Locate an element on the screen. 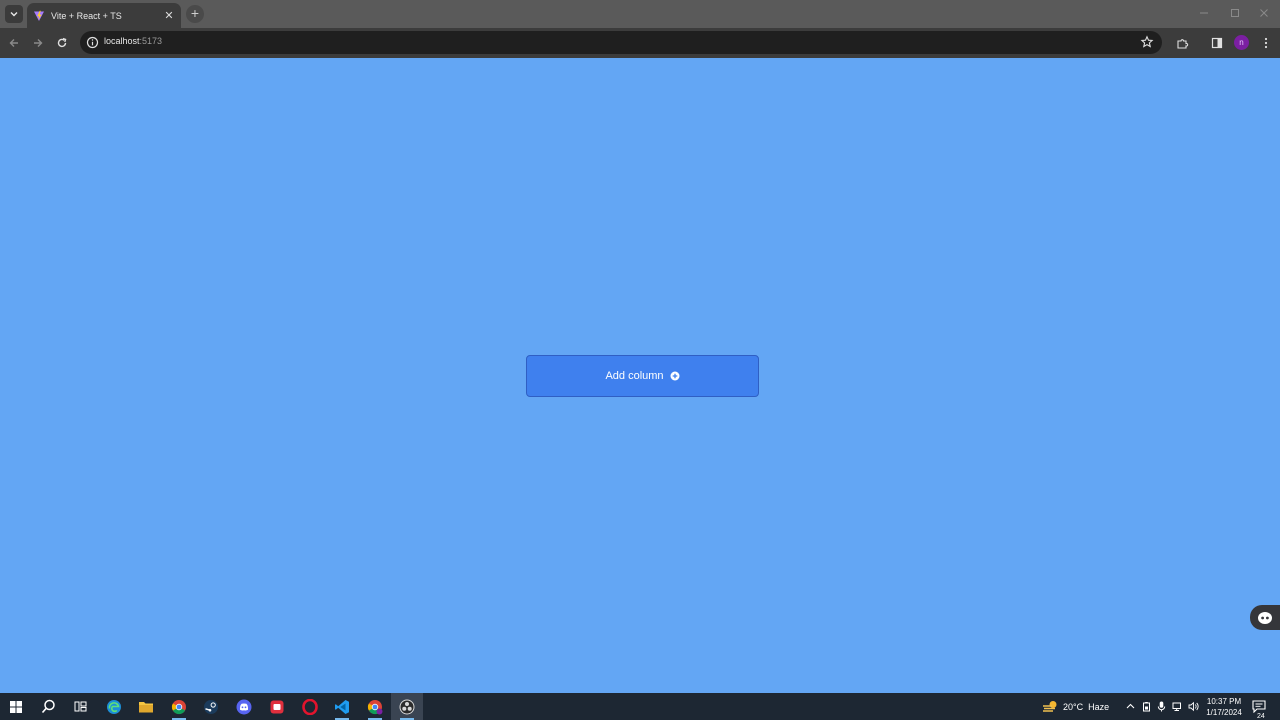  assistant-face-icon is located at coordinates (1265, 617).